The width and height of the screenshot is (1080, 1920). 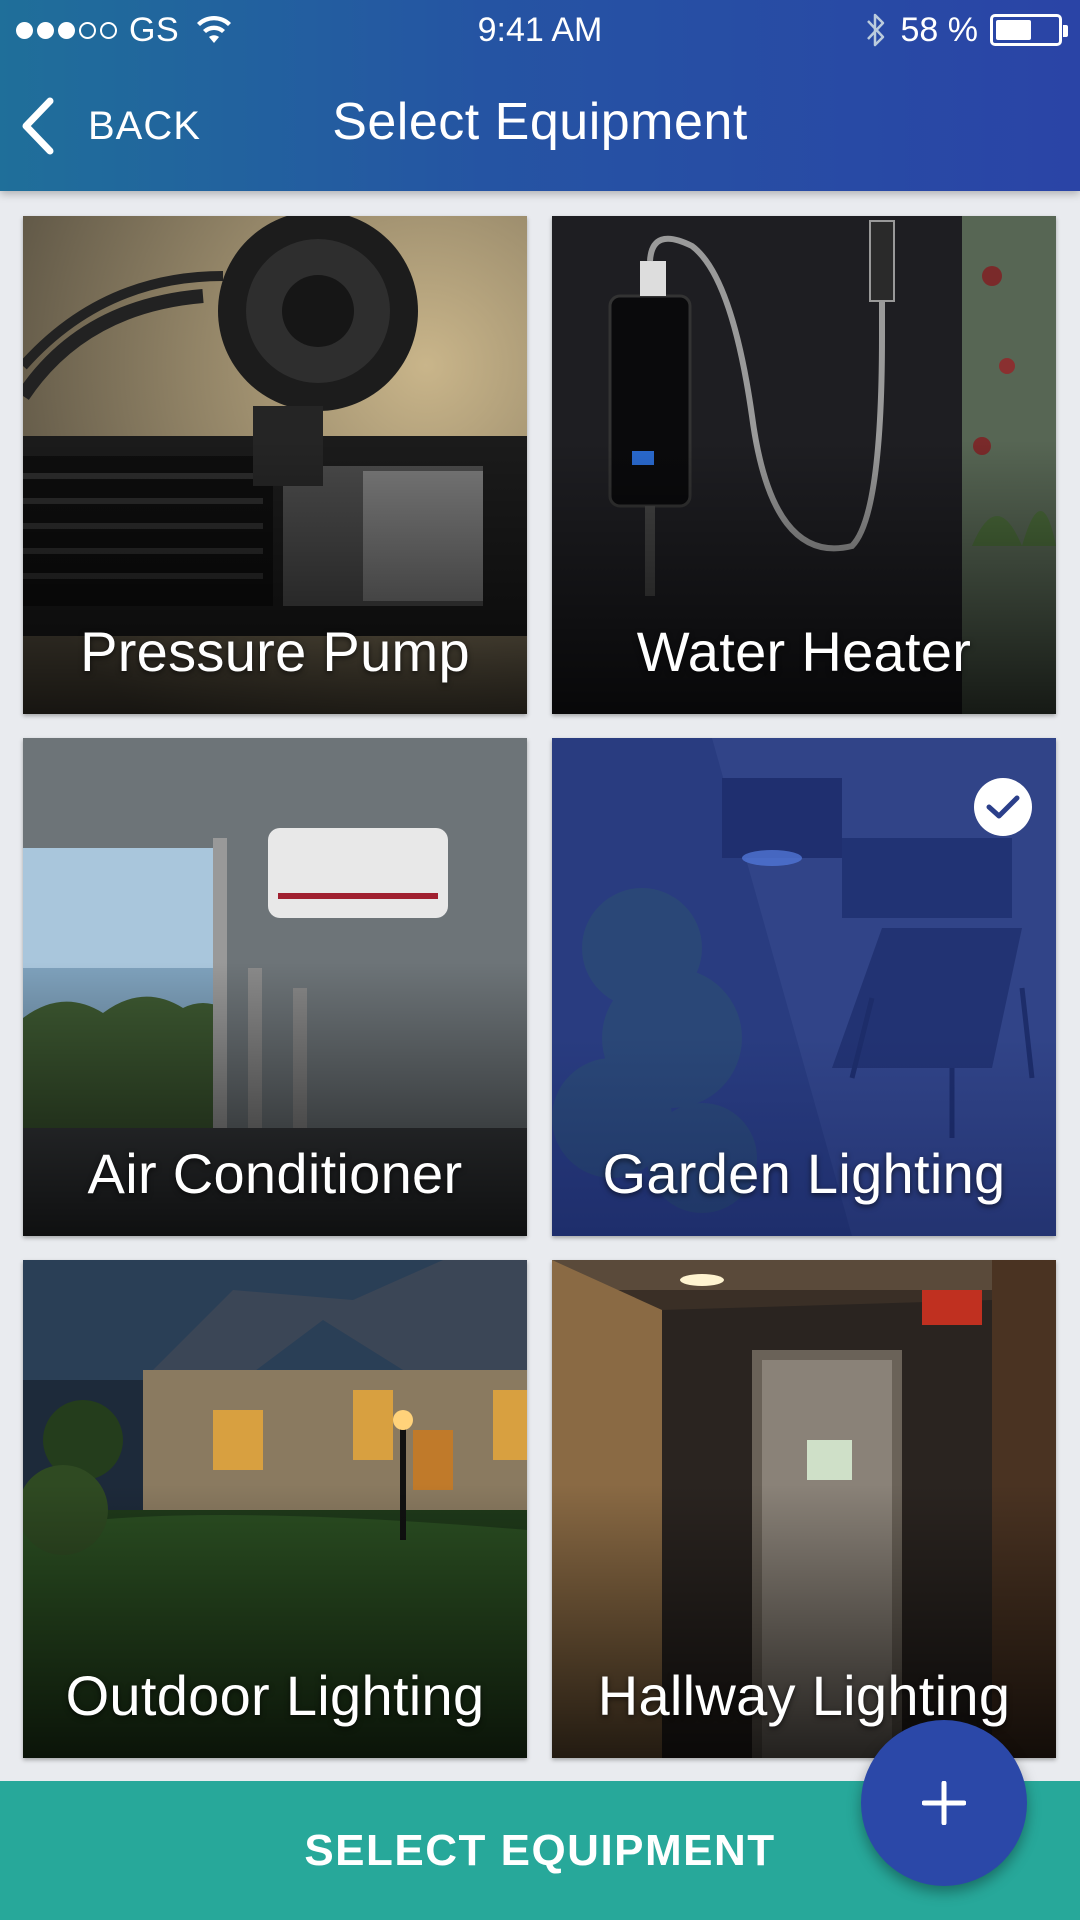 I want to click on checkmark-icon, so click(x=1003, y=807).